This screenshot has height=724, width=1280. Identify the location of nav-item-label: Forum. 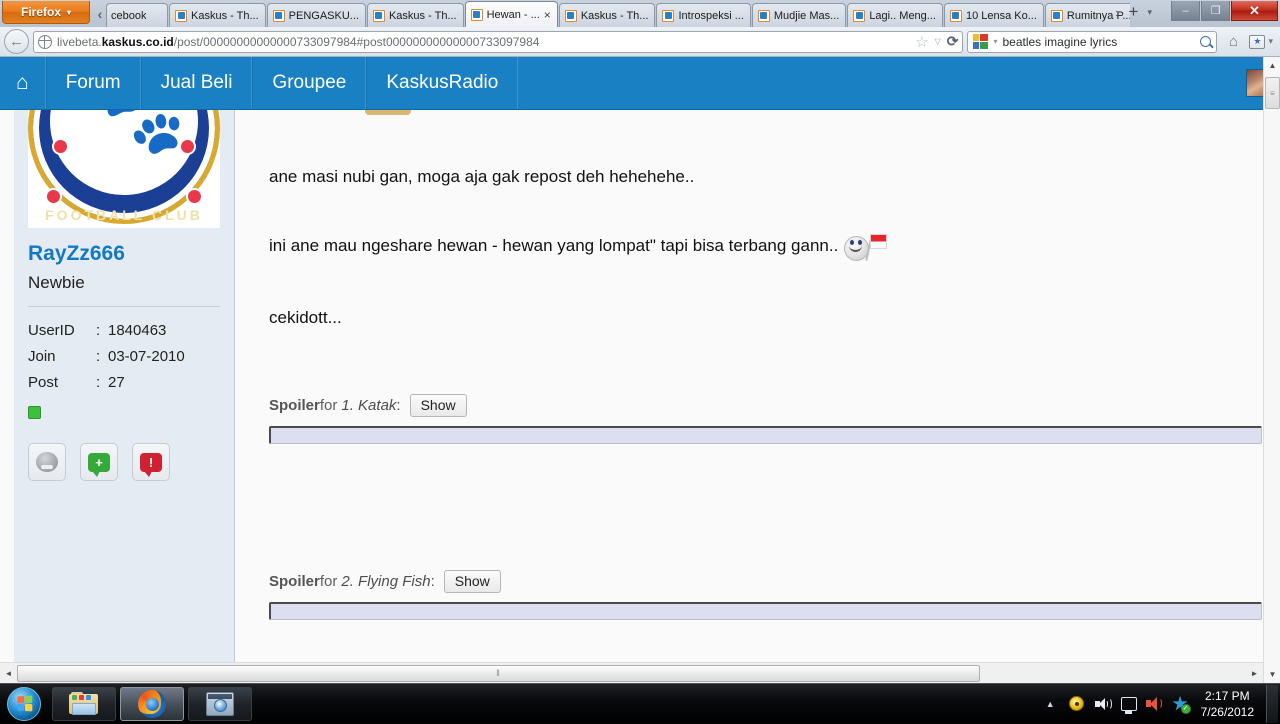
(93, 83).